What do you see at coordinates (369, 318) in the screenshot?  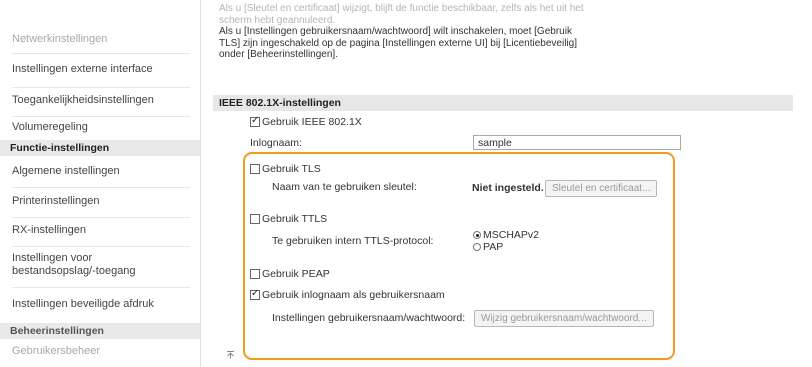 I see `user-pw-settings-label: Instellingen gebruikersnaam/wachtwoord:` at bounding box center [369, 318].